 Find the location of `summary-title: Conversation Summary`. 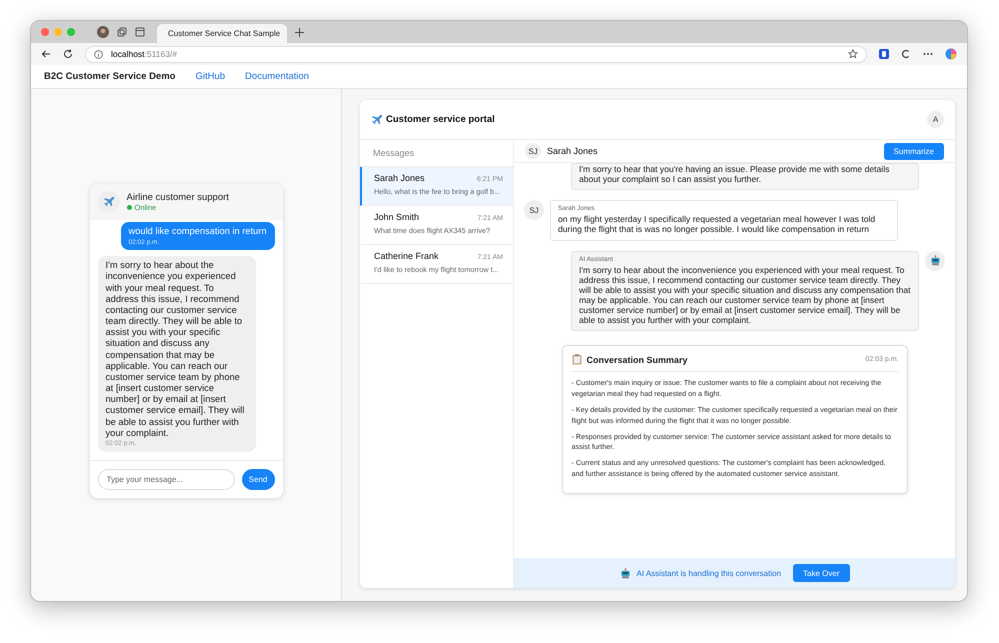

summary-title: Conversation Summary is located at coordinates (637, 359).